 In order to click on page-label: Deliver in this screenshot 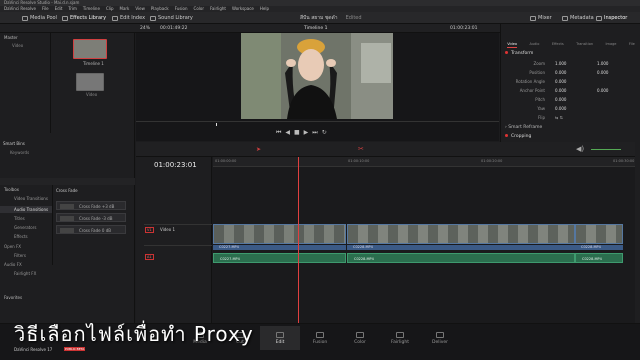, I will do `click(440, 342)`.